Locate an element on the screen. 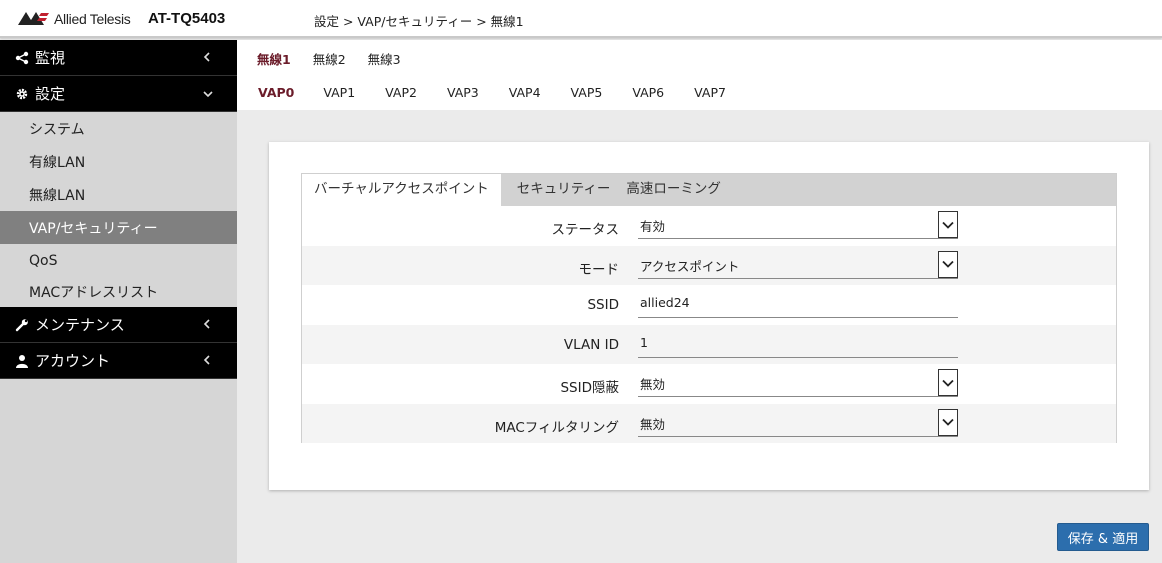 The height and width of the screenshot is (563, 1162). breadcrumb: 設定 > VAP/セキュリティー > 無線1 is located at coordinates (419, 21).